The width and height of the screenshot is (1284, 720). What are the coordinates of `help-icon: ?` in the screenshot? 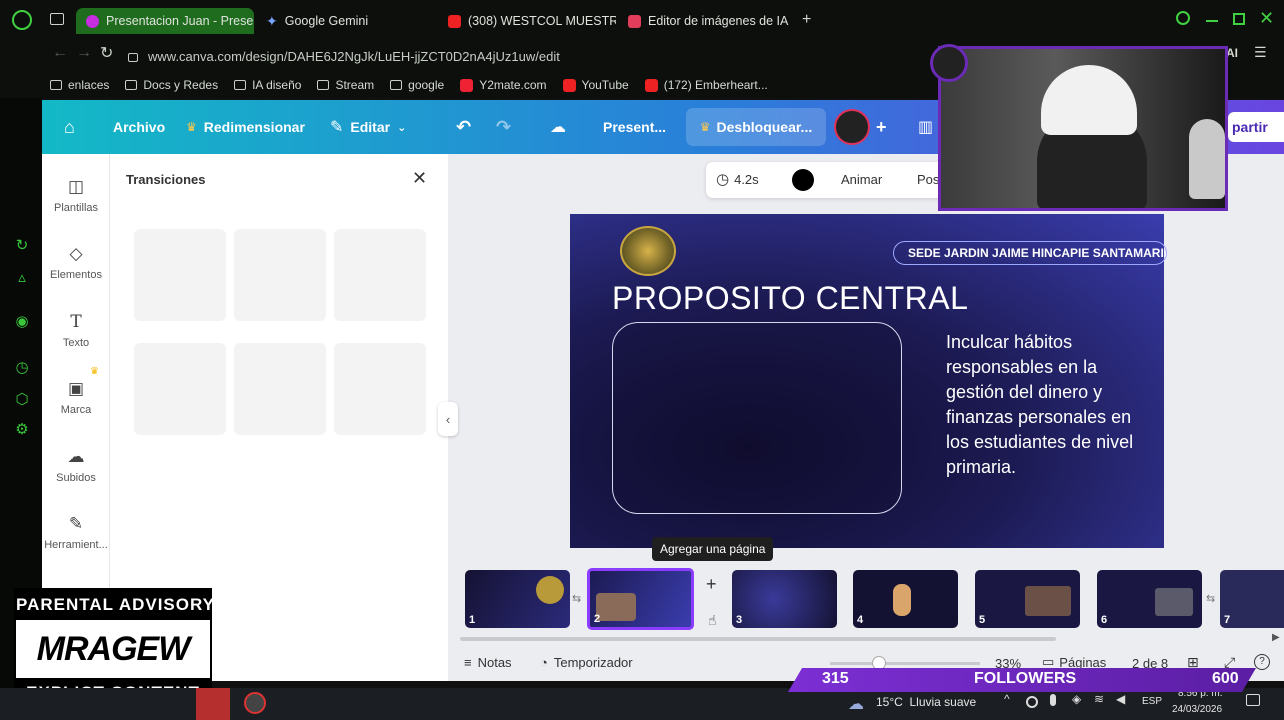 It's located at (1262, 662).